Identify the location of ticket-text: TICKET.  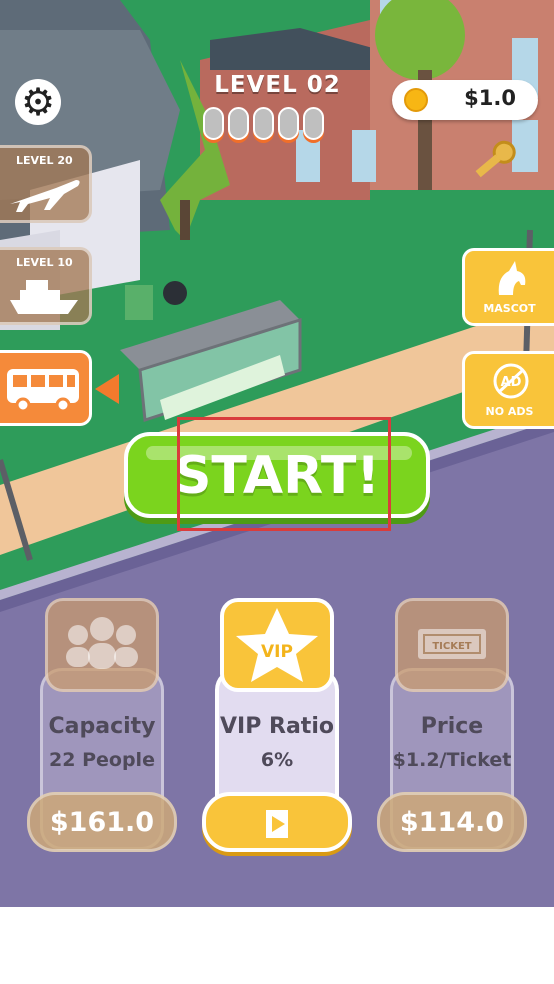
(451, 646).